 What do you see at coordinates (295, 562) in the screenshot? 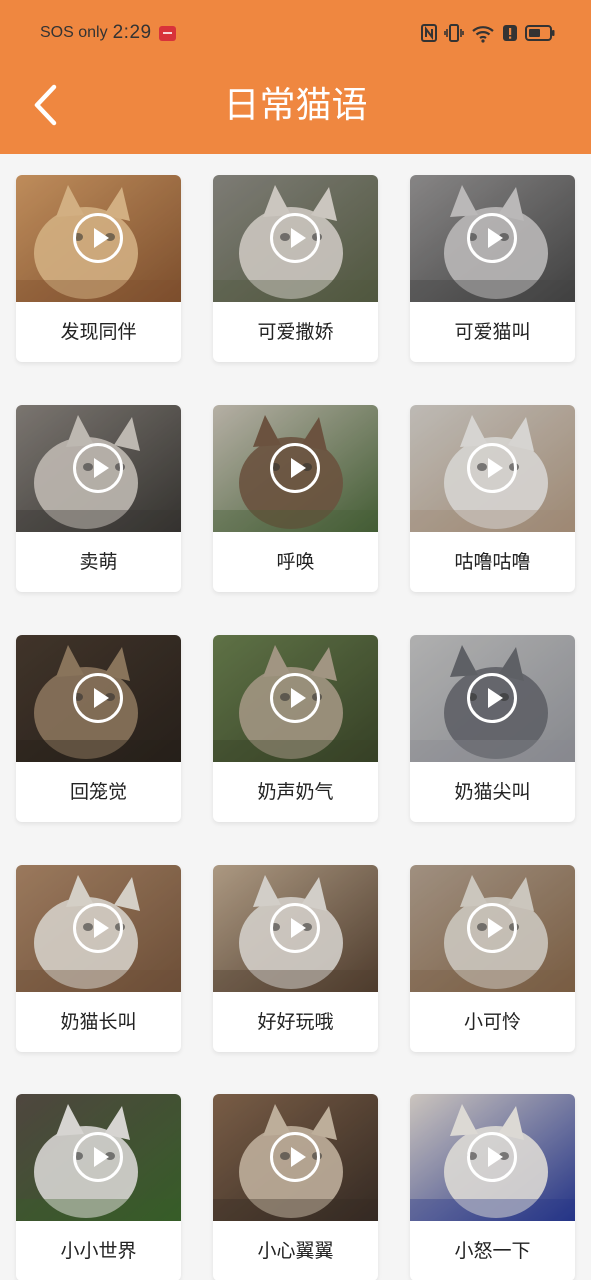
I see `card-label: 呼唤` at bounding box center [295, 562].